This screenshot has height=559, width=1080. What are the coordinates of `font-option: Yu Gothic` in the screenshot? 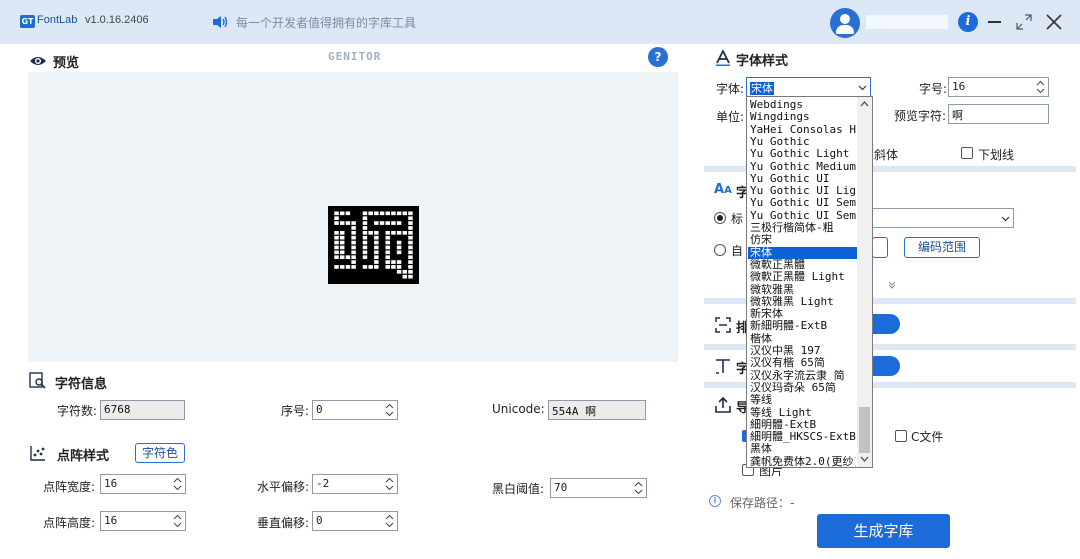 It's located at (803, 142).